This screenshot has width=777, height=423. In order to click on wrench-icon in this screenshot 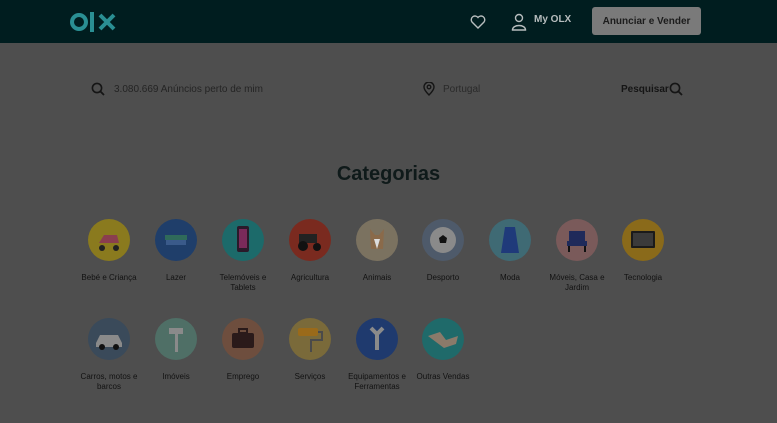, I will do `click(377, 339)`.